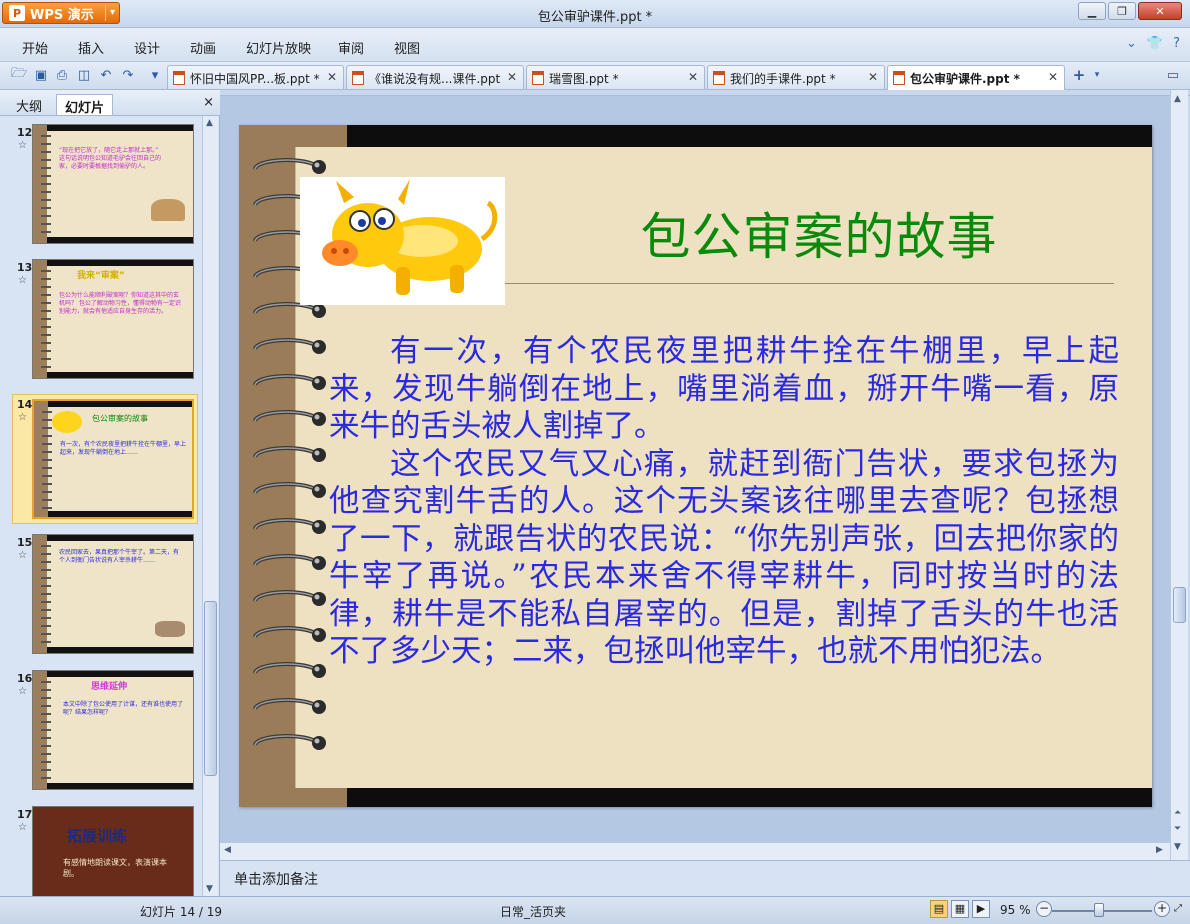  What do you see at coordinates (19, 75) in the screenshot?
I see `open-folder-icon: 🗁` at bounding box center [19, 75].